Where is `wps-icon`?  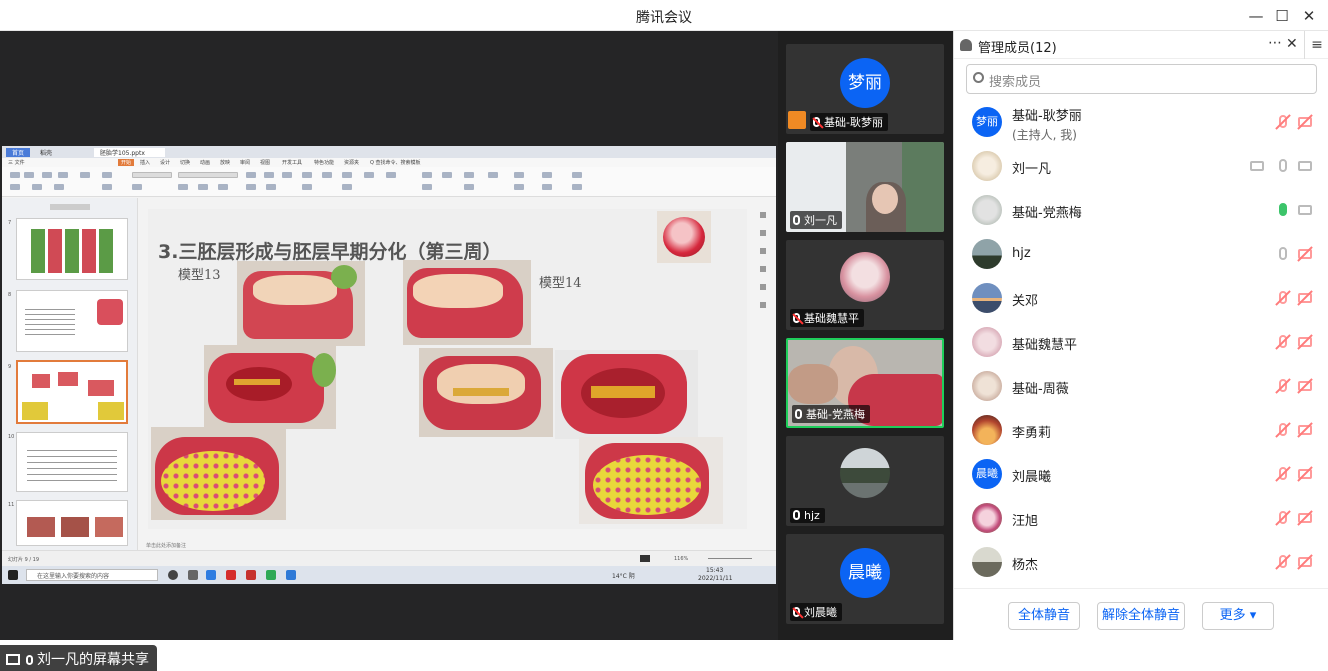
wps-icon is located at coordinates (231, 575).